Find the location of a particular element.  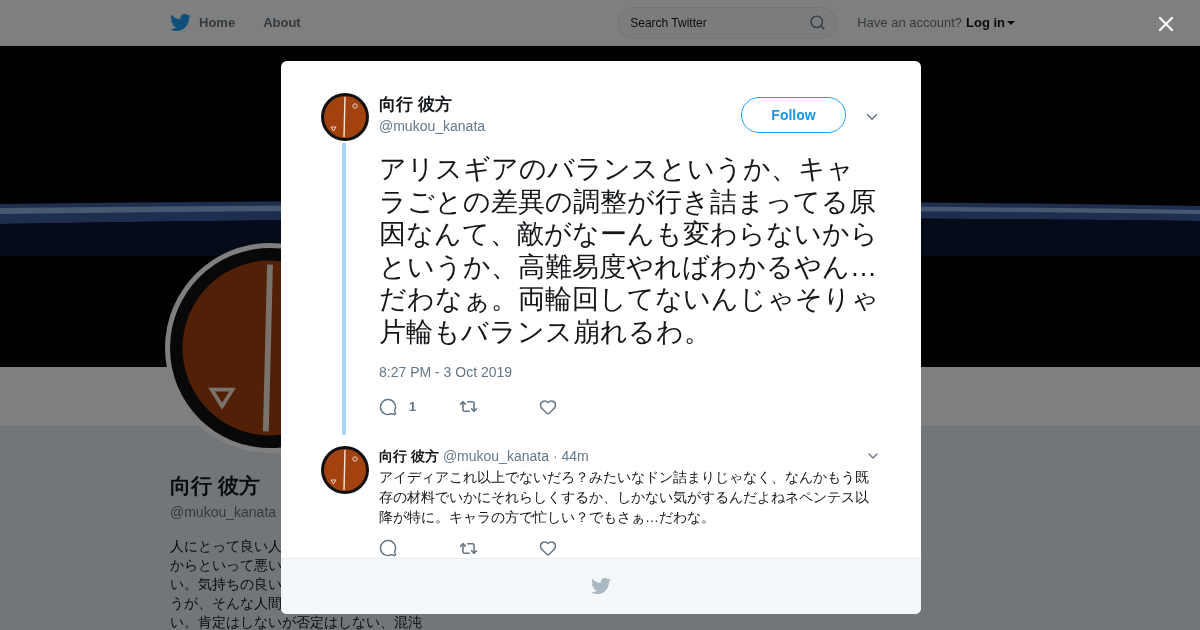

author-handle: @mukou_kanata is located at coordinates (432, 126).